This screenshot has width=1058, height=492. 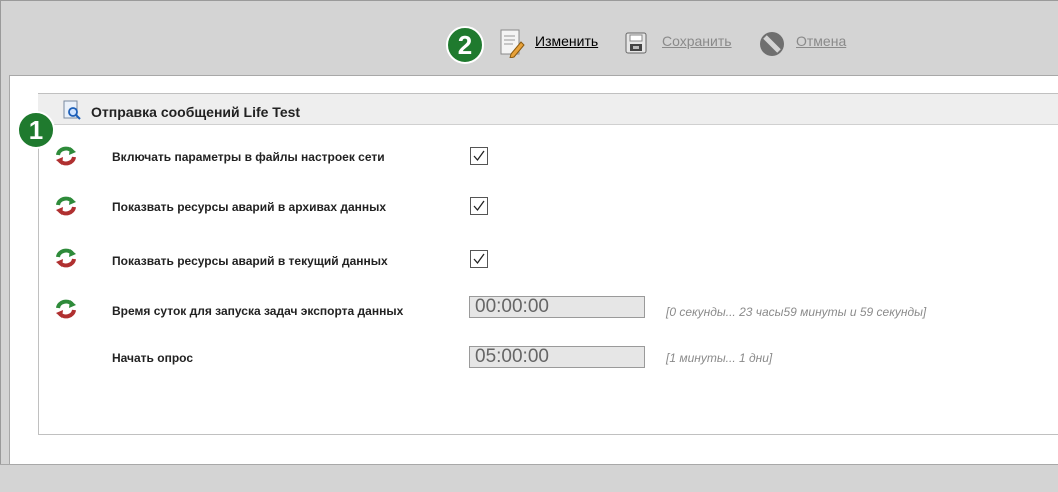 What do you see at coordinates (512, 45) in the screenshot?
I see `edit-icon` at bounding box center [512, 45].